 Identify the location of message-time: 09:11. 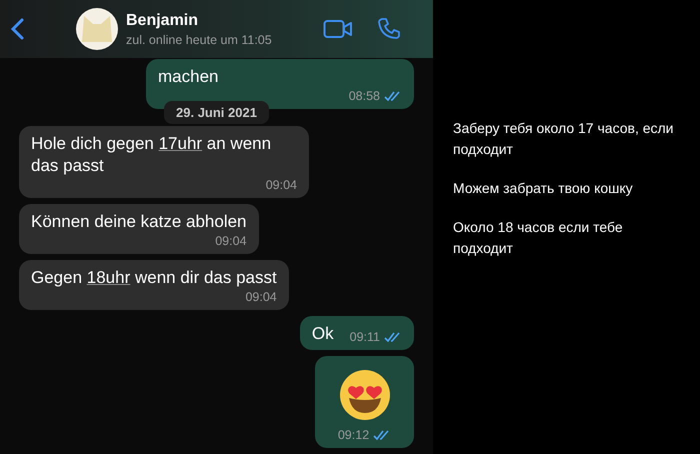
(365, 337).